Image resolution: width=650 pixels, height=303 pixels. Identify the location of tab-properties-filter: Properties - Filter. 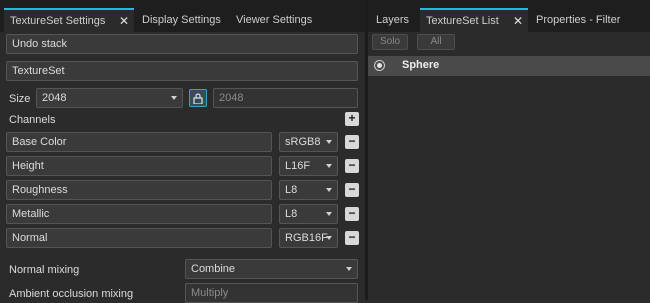
(578, 20).